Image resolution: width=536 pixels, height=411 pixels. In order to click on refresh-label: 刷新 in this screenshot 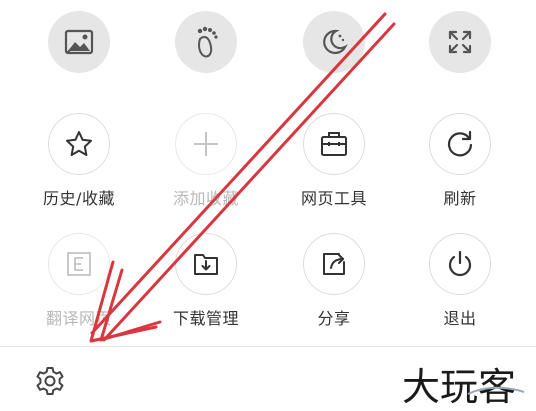, I will do `click(460, 198)`.